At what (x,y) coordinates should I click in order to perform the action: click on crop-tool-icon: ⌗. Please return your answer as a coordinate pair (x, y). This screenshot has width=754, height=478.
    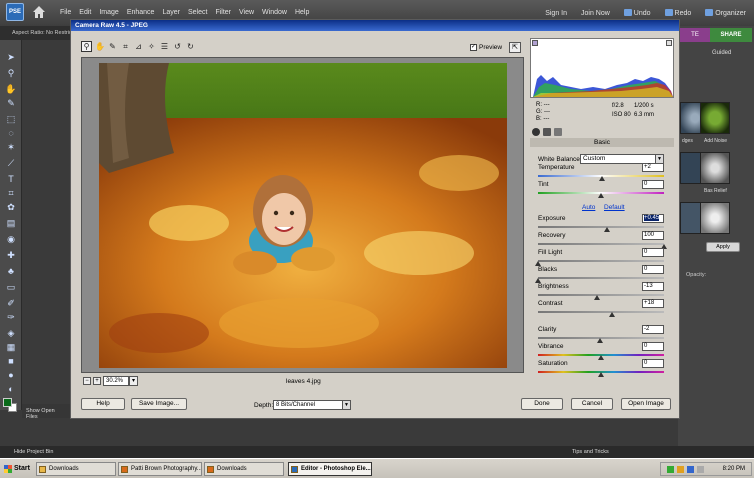
    Looking at the image, I should click on (11, 193).